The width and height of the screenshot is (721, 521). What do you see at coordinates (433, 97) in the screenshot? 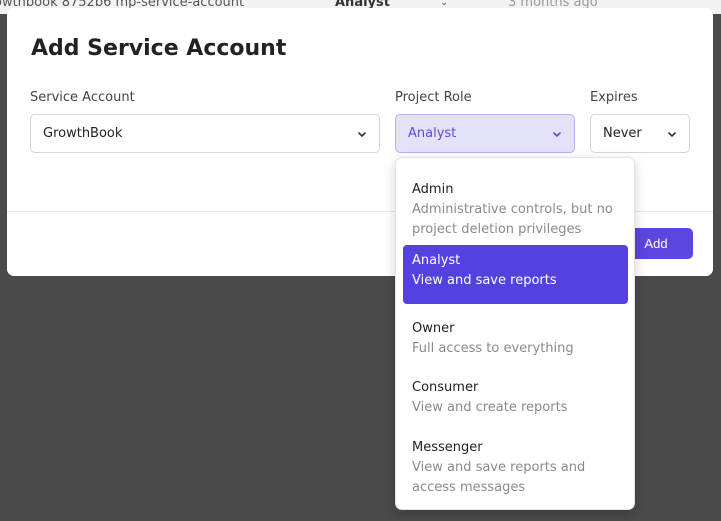
I see `project-role-label: Project Role` at bounding box center [433, 97].